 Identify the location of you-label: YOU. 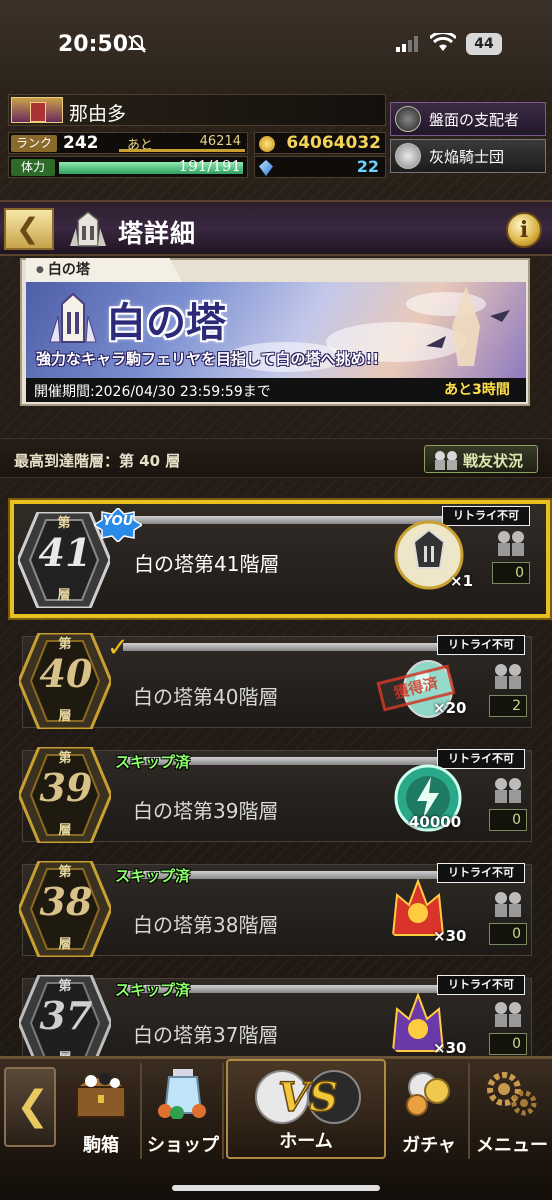
(118, 521).